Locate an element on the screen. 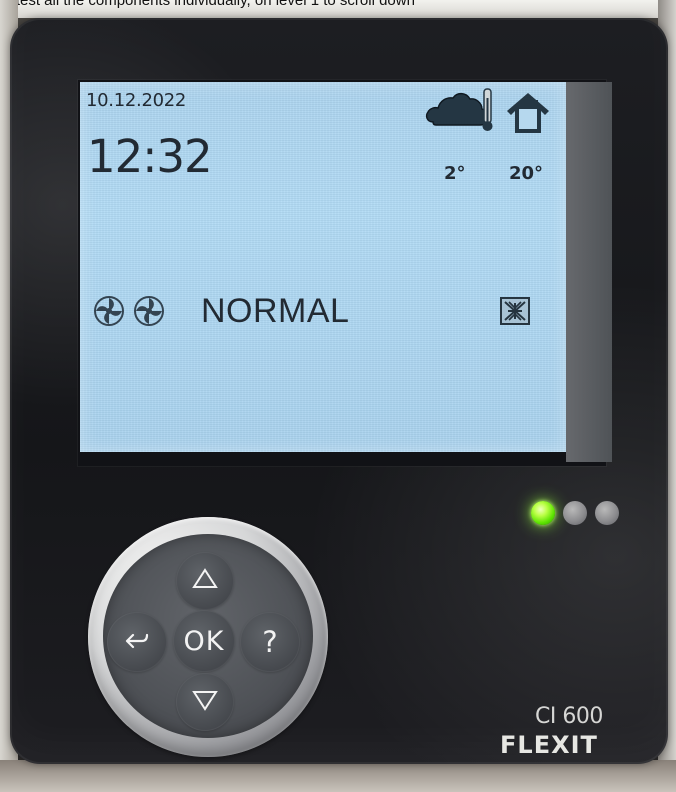  house-icon is located at coordinates (528, 113).